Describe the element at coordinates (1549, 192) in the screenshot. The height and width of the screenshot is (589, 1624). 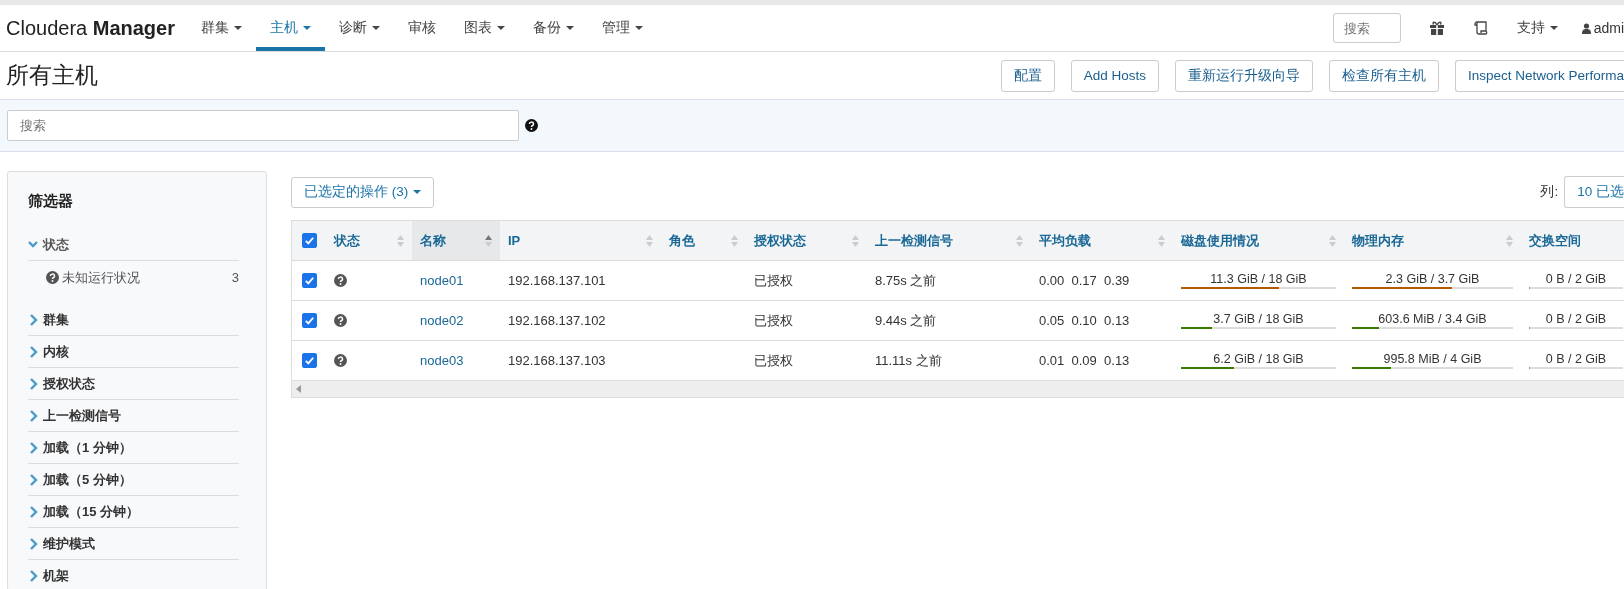
I see `columns-label: 列:` at that location.